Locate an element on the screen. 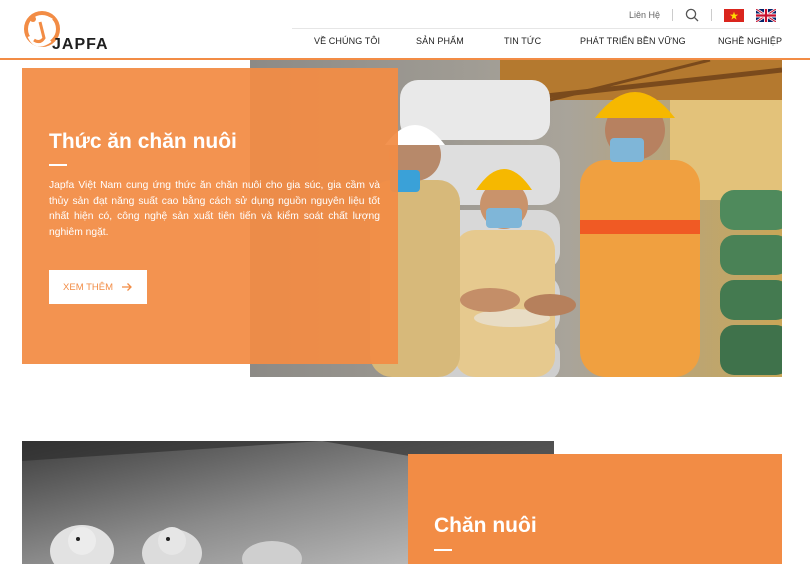 Image resolution: width=810 pixels, height=564 pixels. see-more-label: XEM THÊM is located at coordinates (88, 287).